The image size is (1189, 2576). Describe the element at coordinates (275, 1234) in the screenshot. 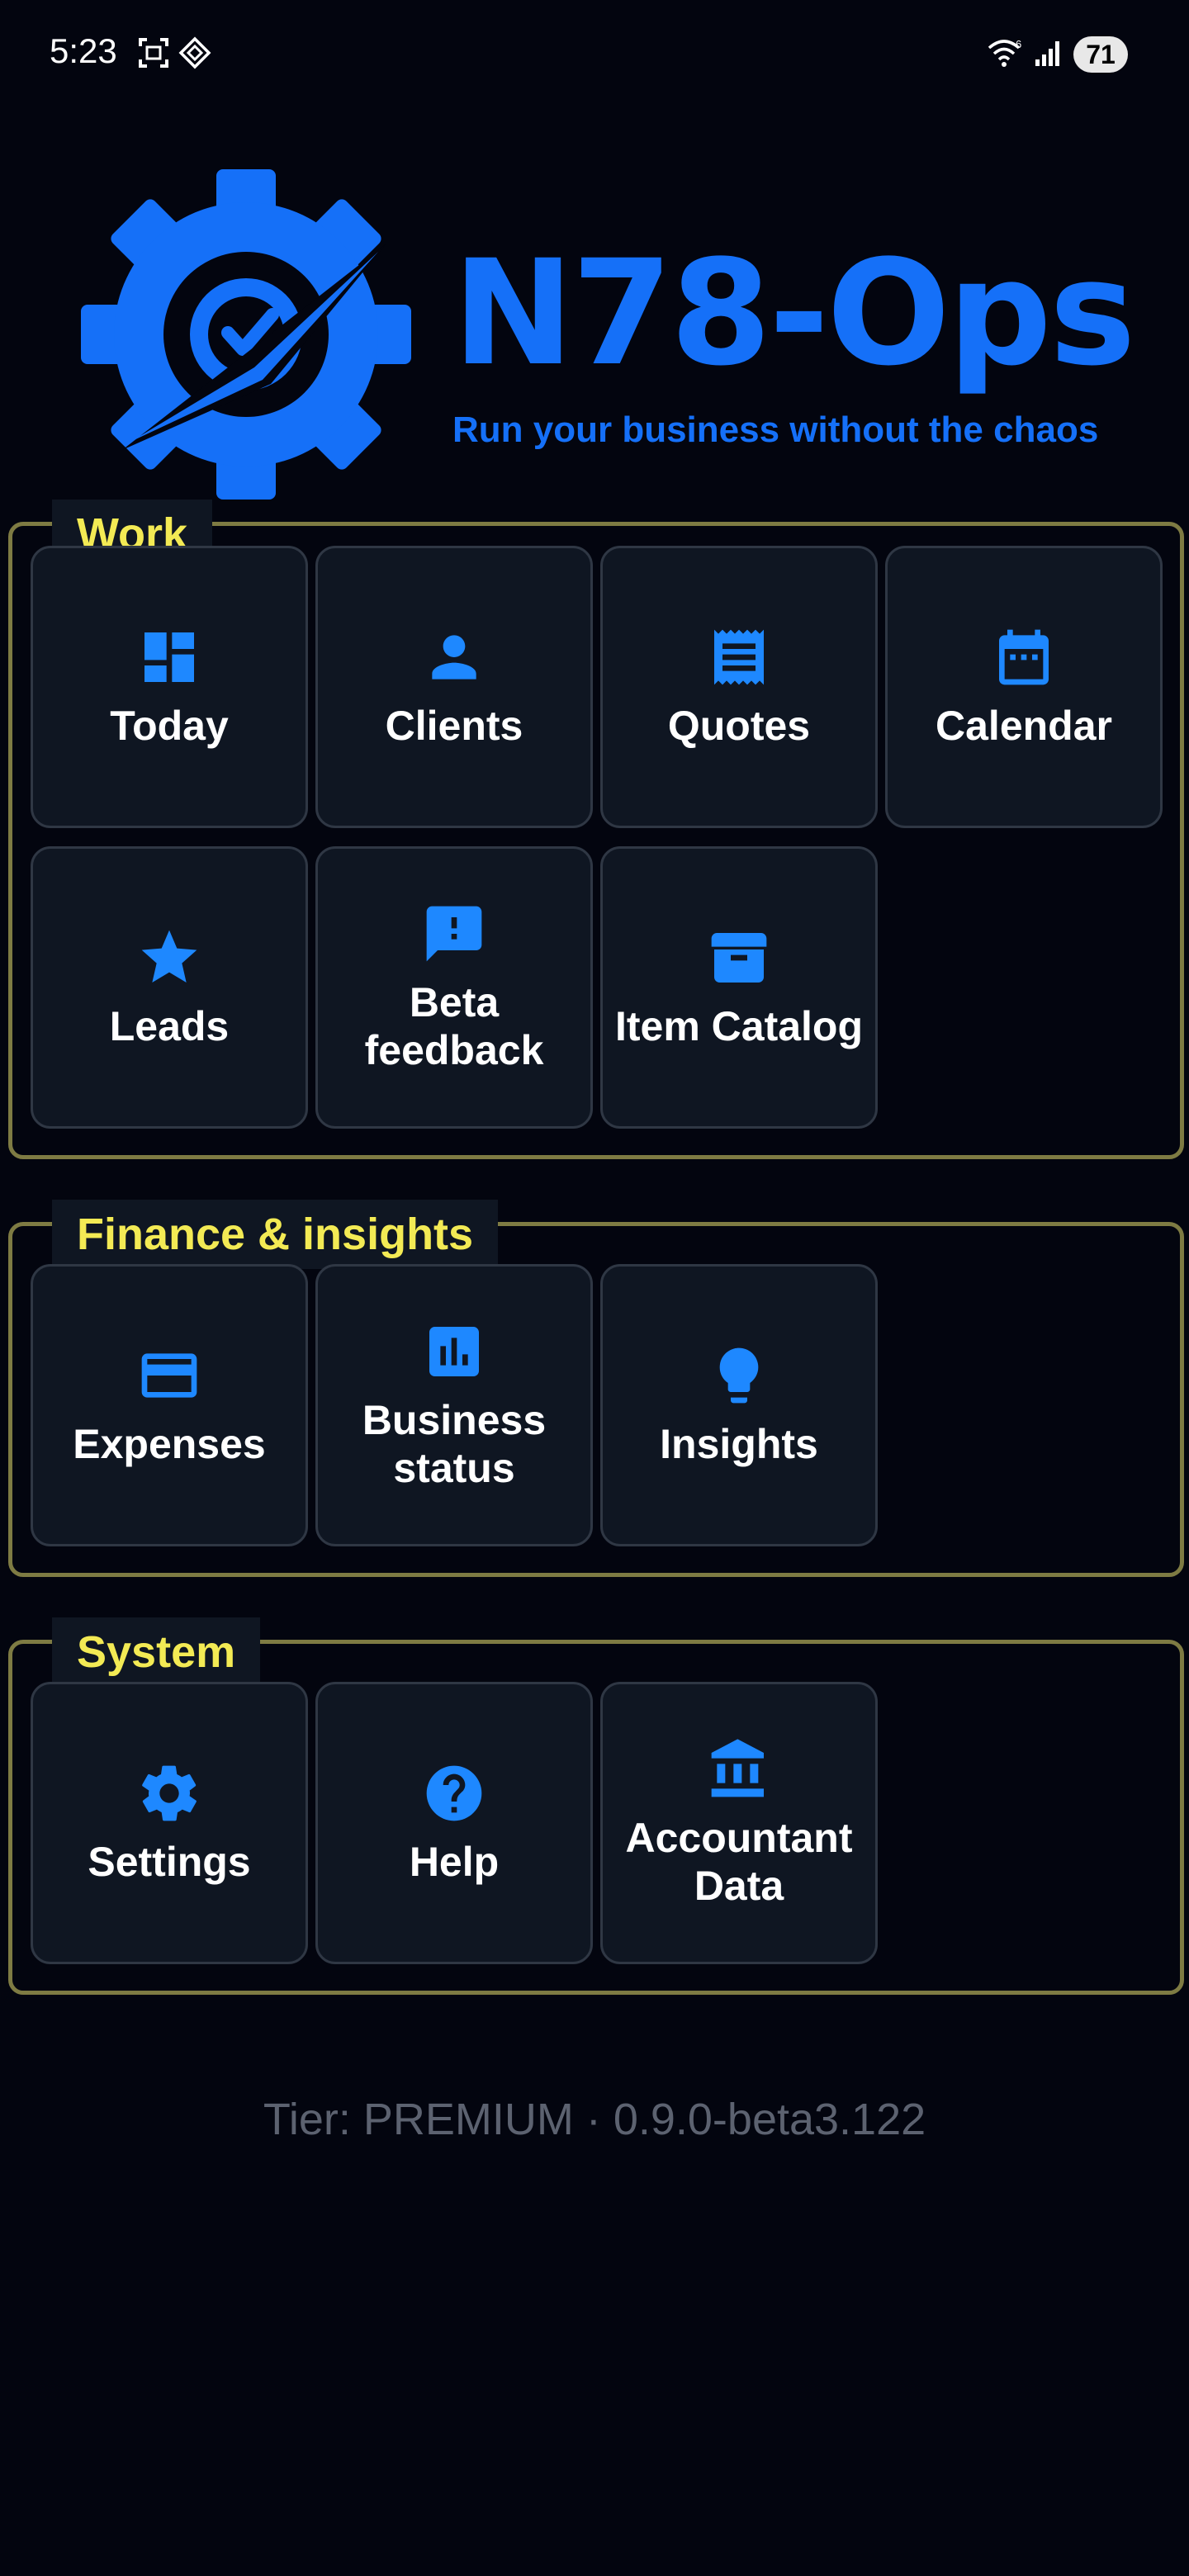

I see `section-label-finance: Finance & insights` at that location.